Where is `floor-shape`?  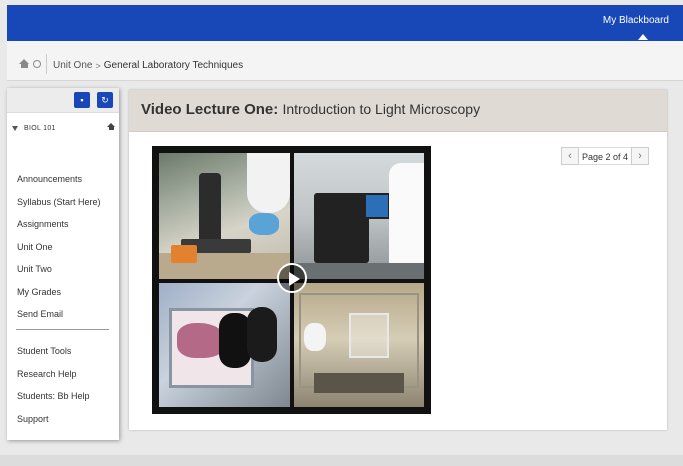
floor-shape is located at coordinates (359, 271).